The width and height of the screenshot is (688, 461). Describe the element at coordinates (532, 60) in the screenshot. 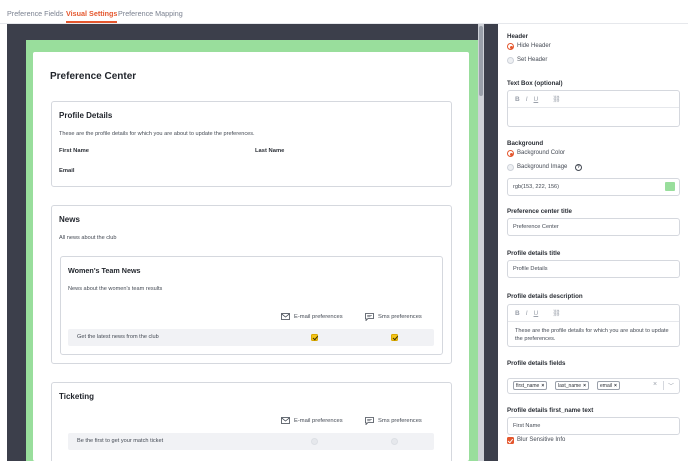

I see `set-header-label: Set Header` at that location.